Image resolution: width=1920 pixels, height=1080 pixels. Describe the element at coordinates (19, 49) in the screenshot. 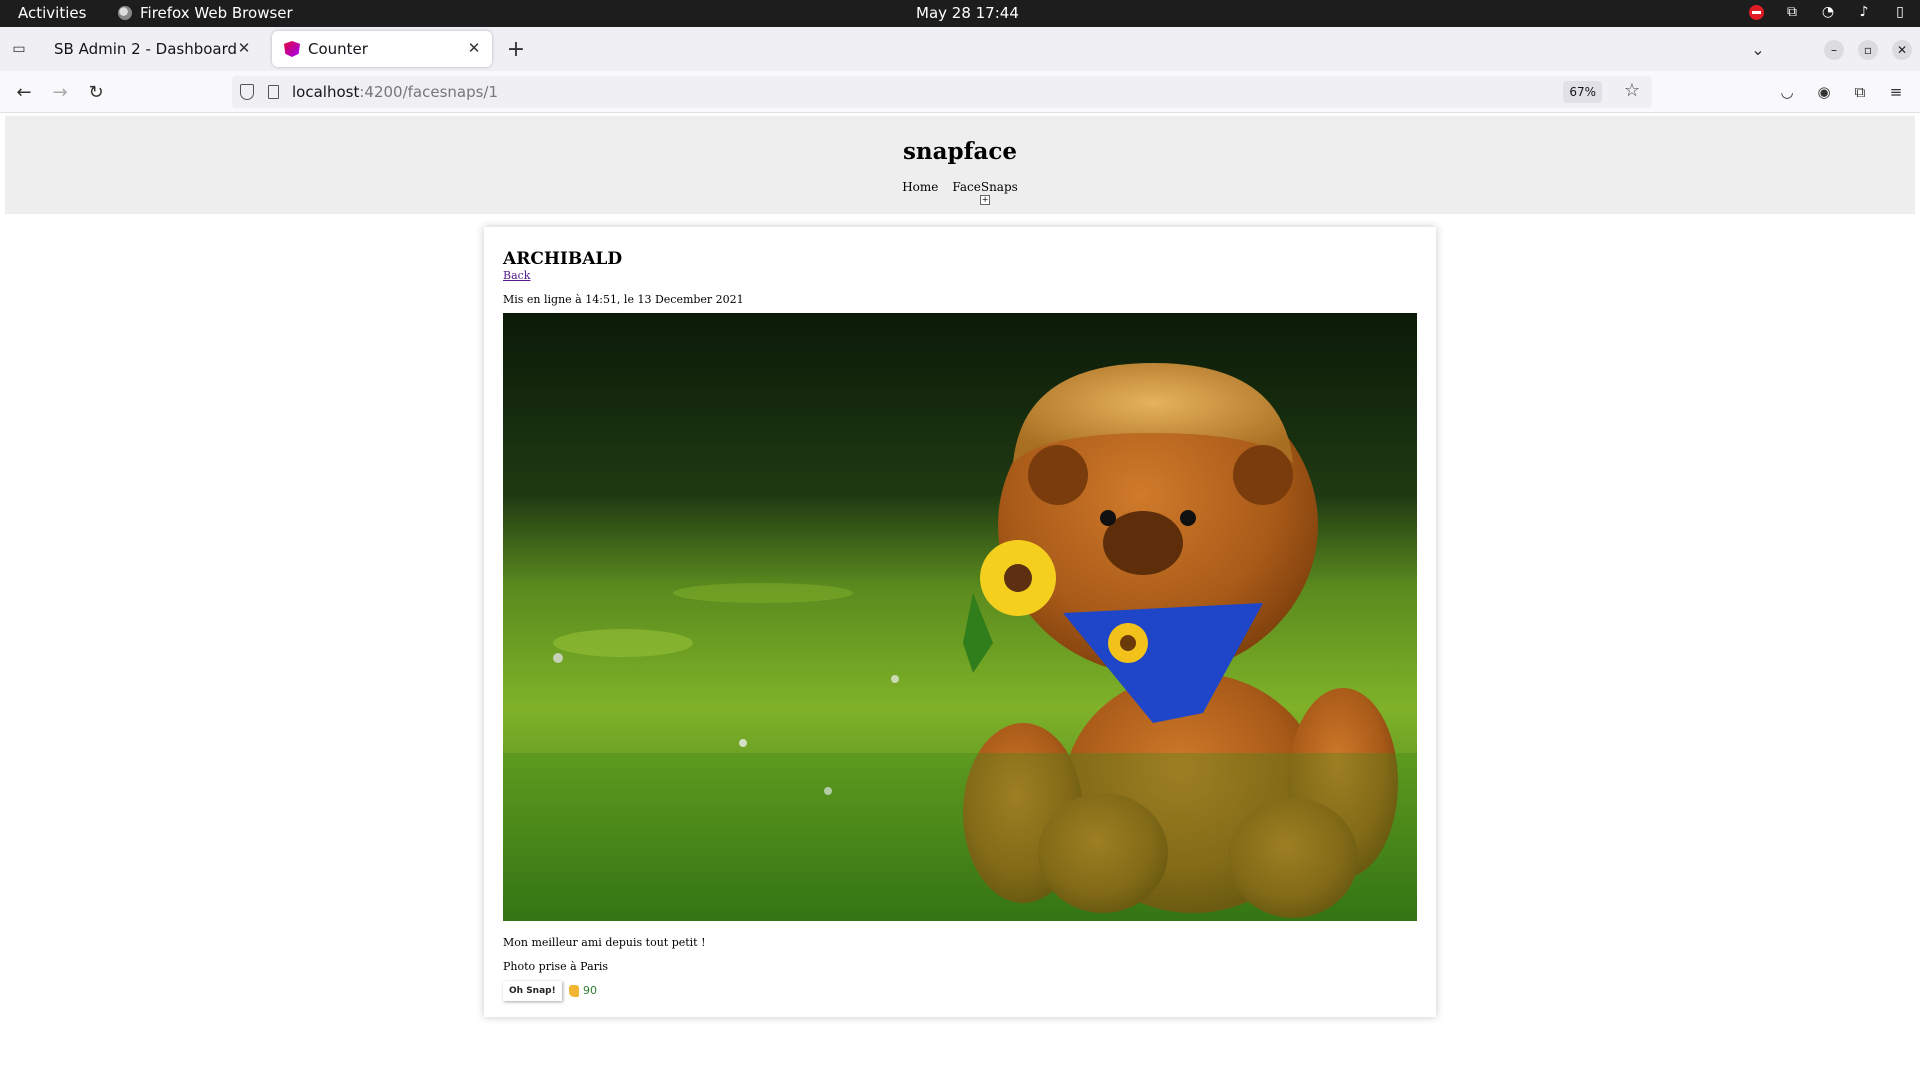

I see `tab-list-icon: ▭` at that location.